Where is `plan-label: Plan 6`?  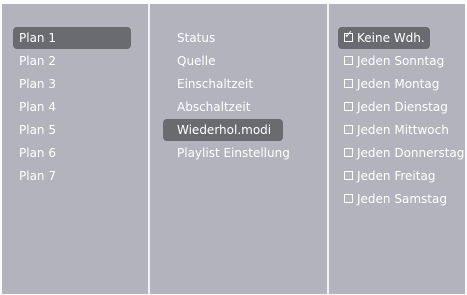
plan-label: Plan 6 is located at coordinates (37, 153).